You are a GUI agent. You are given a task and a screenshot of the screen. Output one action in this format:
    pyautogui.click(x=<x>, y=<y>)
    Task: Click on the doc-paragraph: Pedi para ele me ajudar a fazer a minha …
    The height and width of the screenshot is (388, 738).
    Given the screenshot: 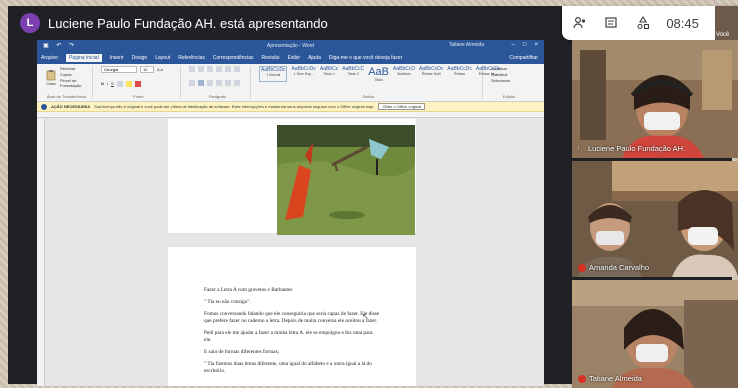 What is the action you would take?
    pyautogui.click(x=292, y=337)
    